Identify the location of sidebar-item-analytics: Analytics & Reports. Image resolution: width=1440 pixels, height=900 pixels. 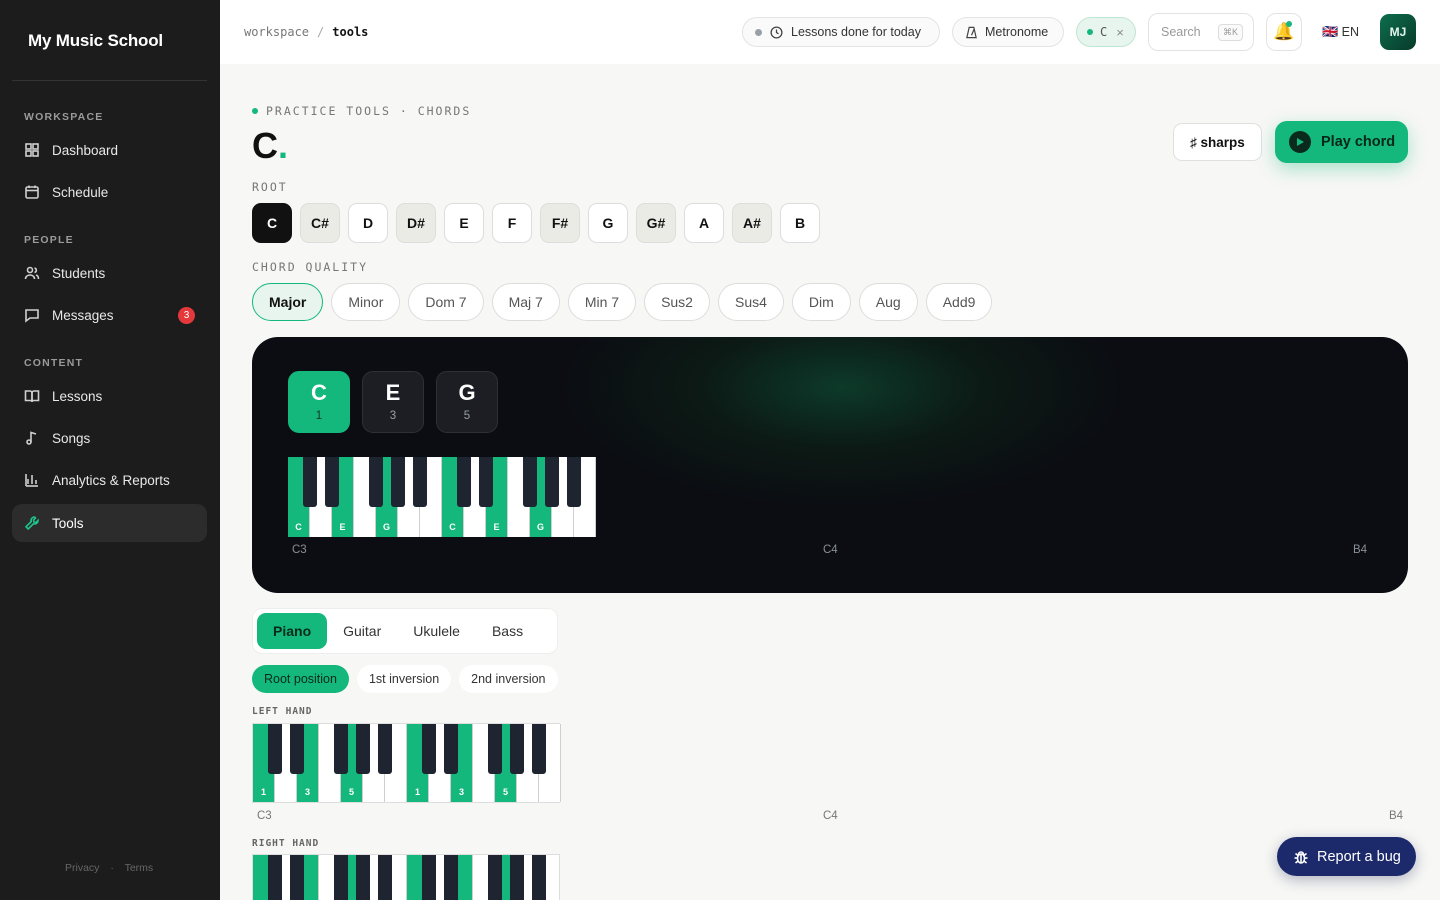
(109, 480).